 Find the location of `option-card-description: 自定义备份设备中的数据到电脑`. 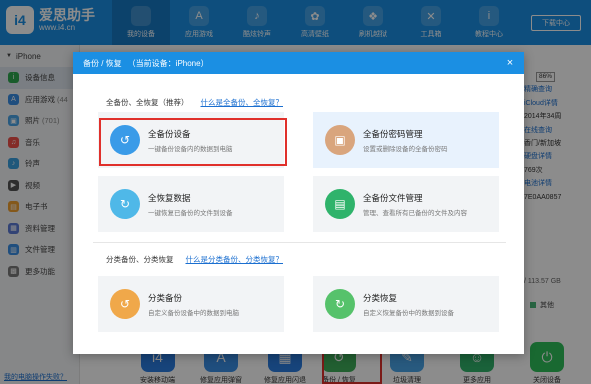

option-card-description: 自定义备份设备中的数据到电脑 is located at coordinates (193, 313).